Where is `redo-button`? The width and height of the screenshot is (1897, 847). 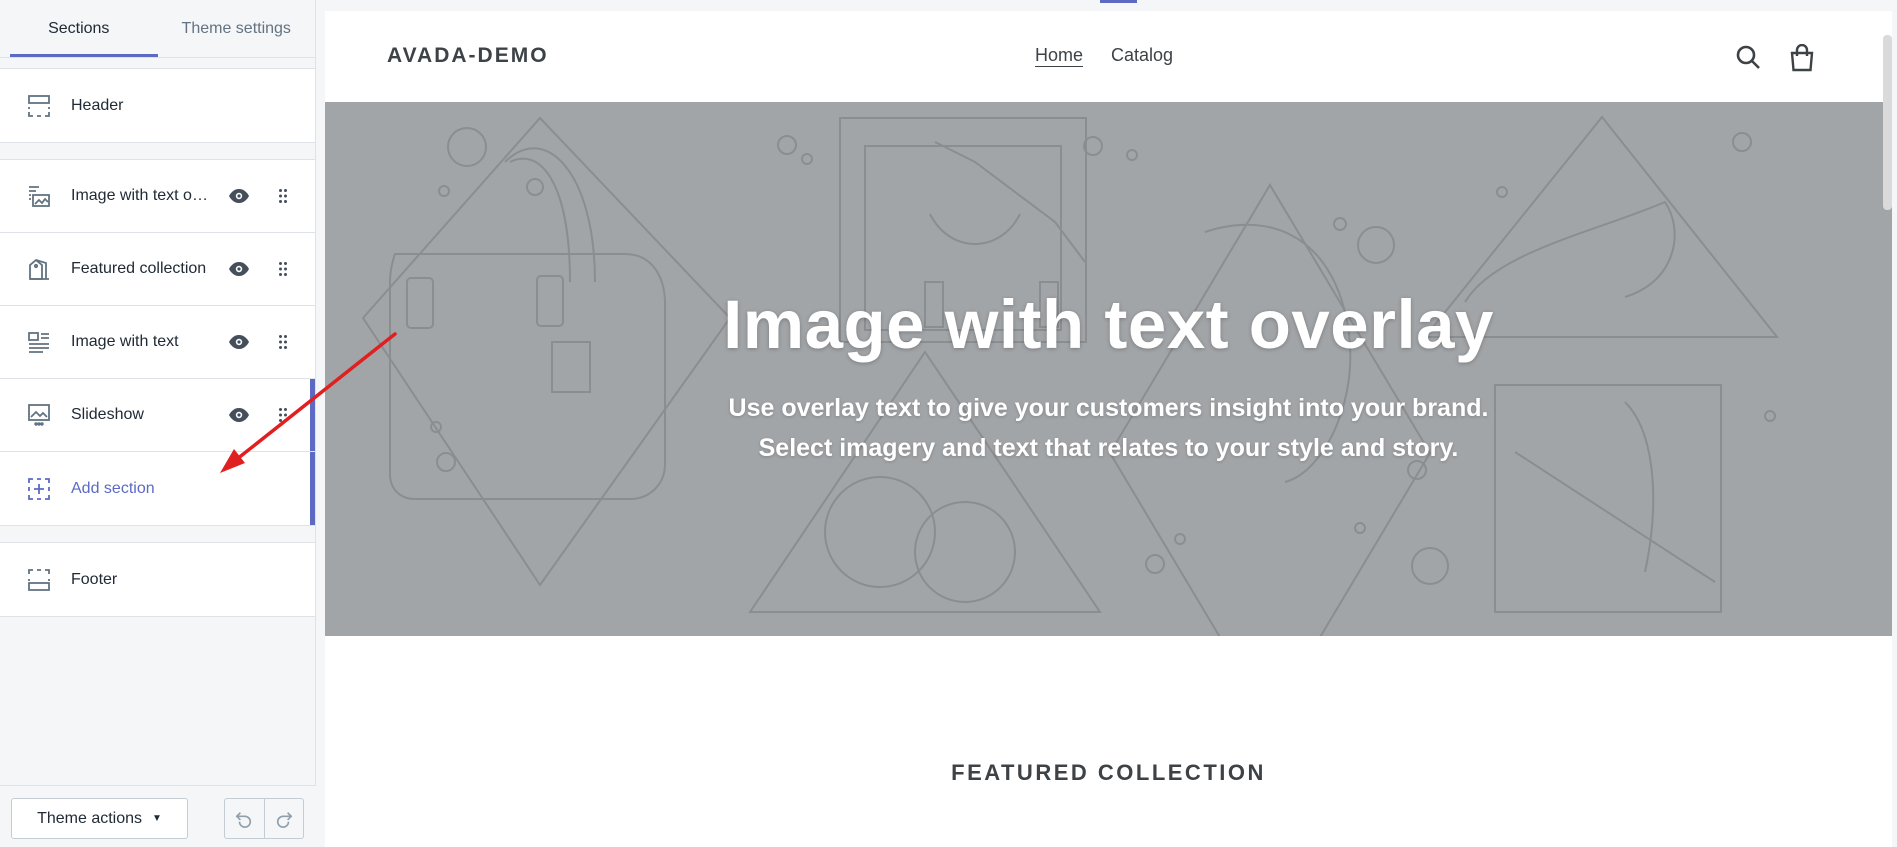 redo-button is located at coordinates (284, 818).